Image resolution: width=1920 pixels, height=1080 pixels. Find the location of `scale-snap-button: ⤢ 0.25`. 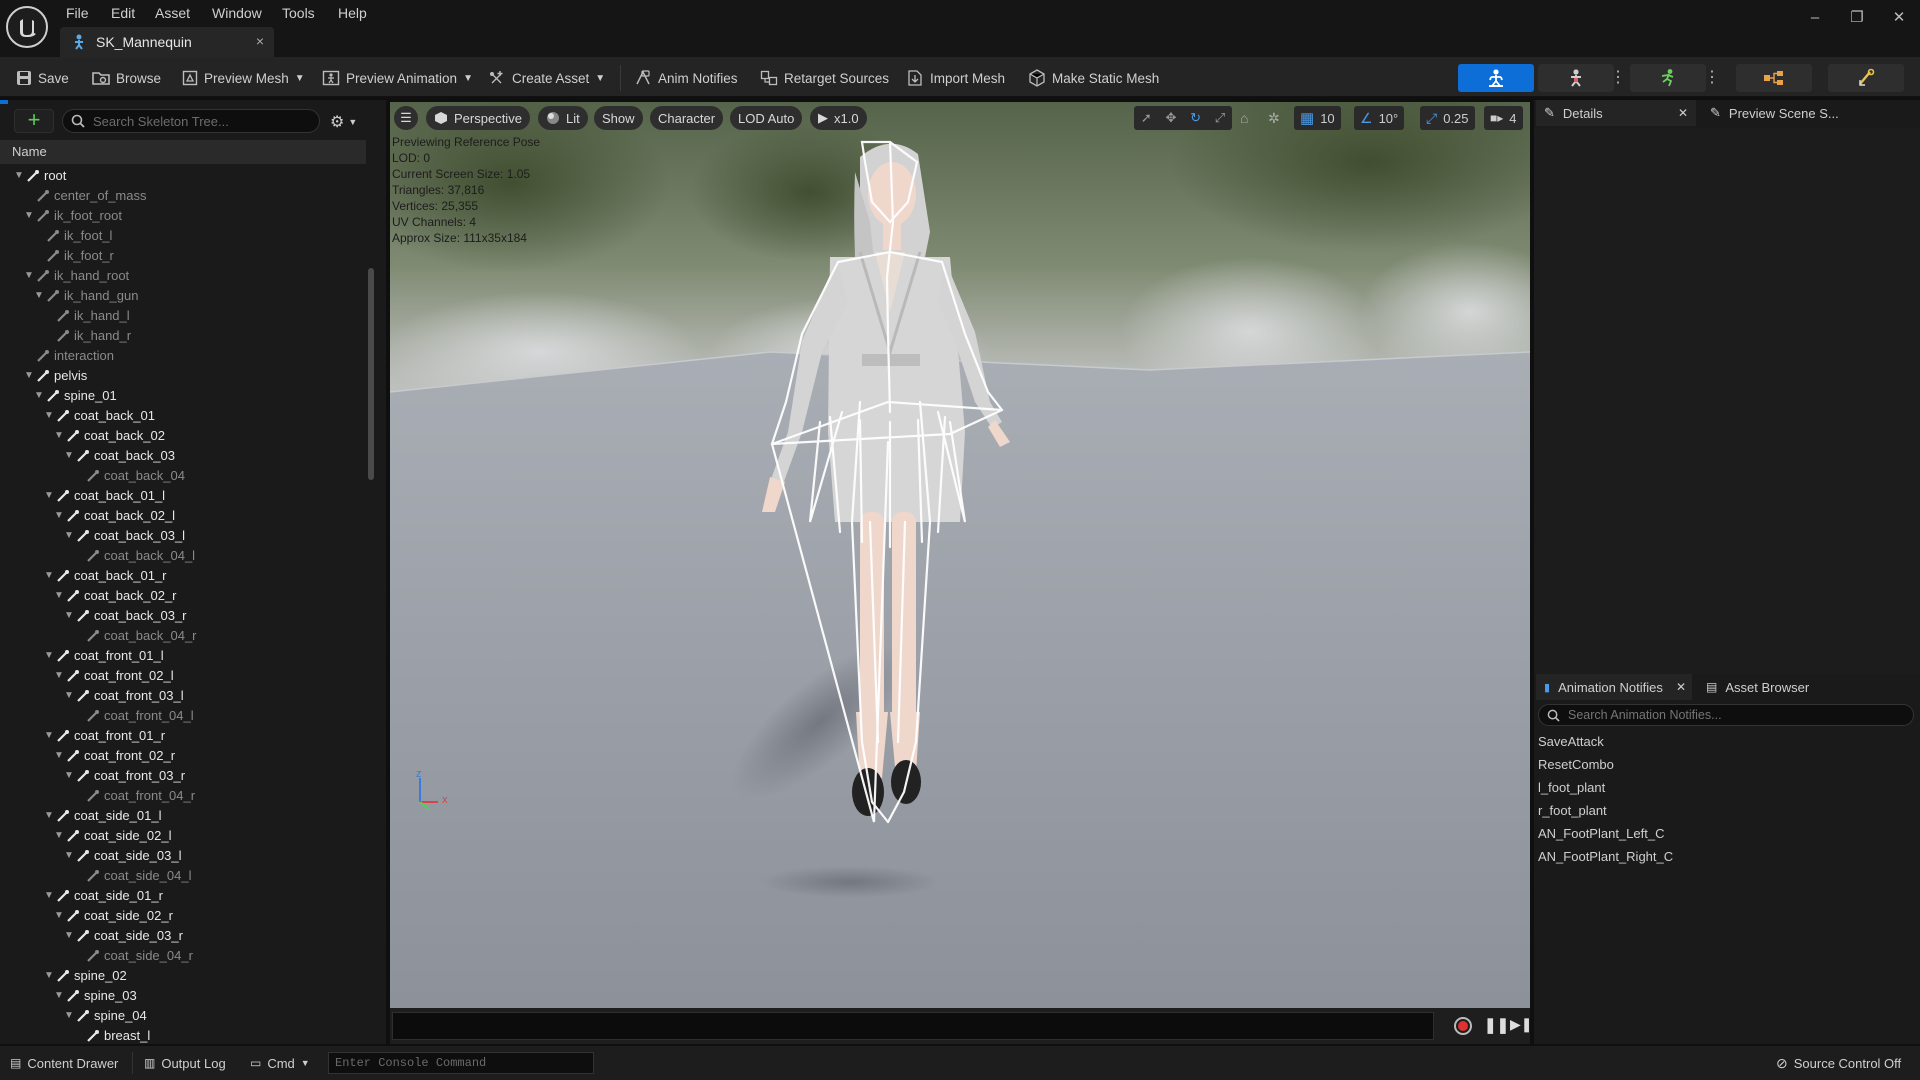

scale-snap-button: ⤢ 0.25 is located at coordinates (1447, 118).